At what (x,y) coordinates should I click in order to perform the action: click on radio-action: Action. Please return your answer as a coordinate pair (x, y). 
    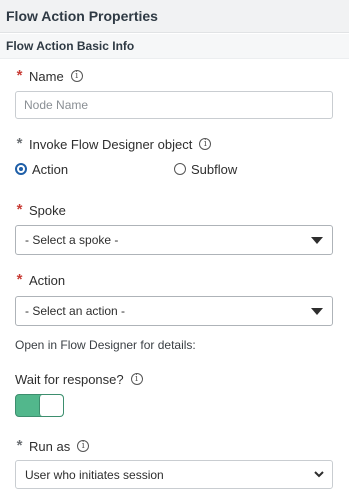
    Looking at the image, I should click on (41, 169).